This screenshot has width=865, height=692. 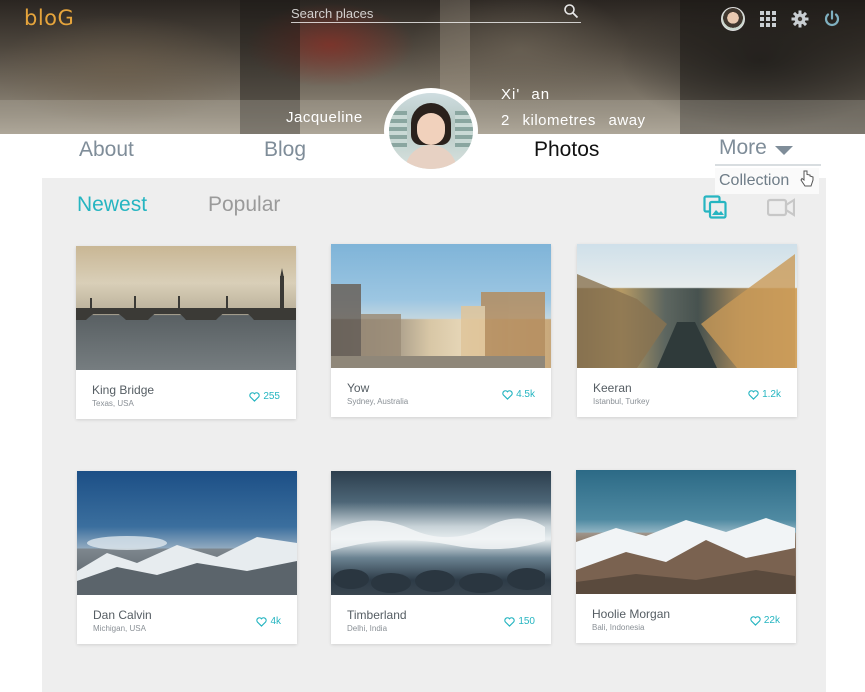 I want to click on like-button: 4.5k, so click(x=518, y=394).